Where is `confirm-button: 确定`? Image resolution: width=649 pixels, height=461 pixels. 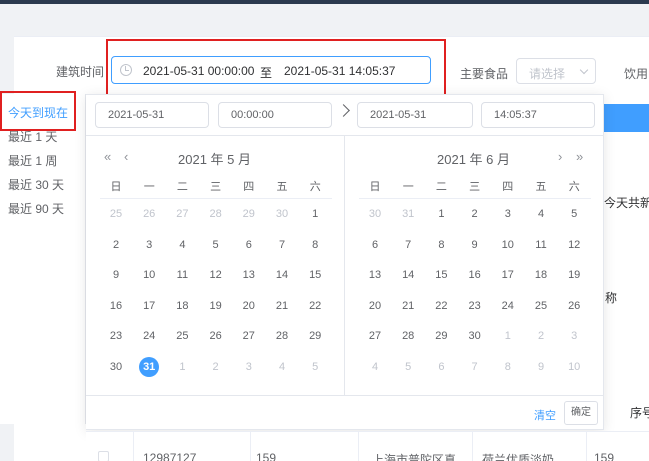
confirm-button: 确定 is located at coordinates (581, 413).